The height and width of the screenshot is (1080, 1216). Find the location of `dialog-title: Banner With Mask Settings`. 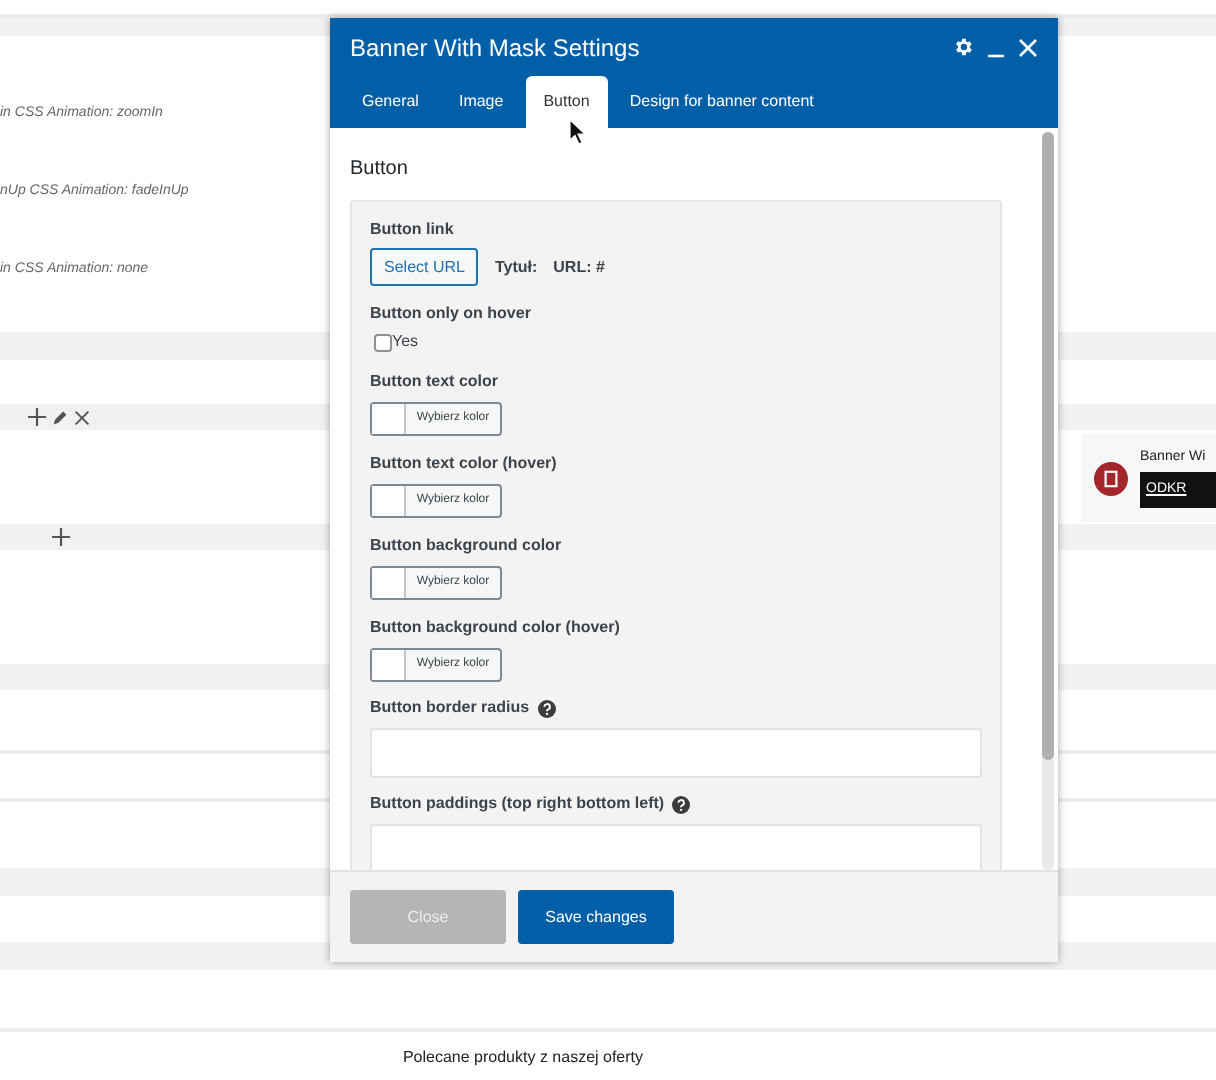

dialog-title: Banner With Mask Settings is located at coordinates (496, 48).